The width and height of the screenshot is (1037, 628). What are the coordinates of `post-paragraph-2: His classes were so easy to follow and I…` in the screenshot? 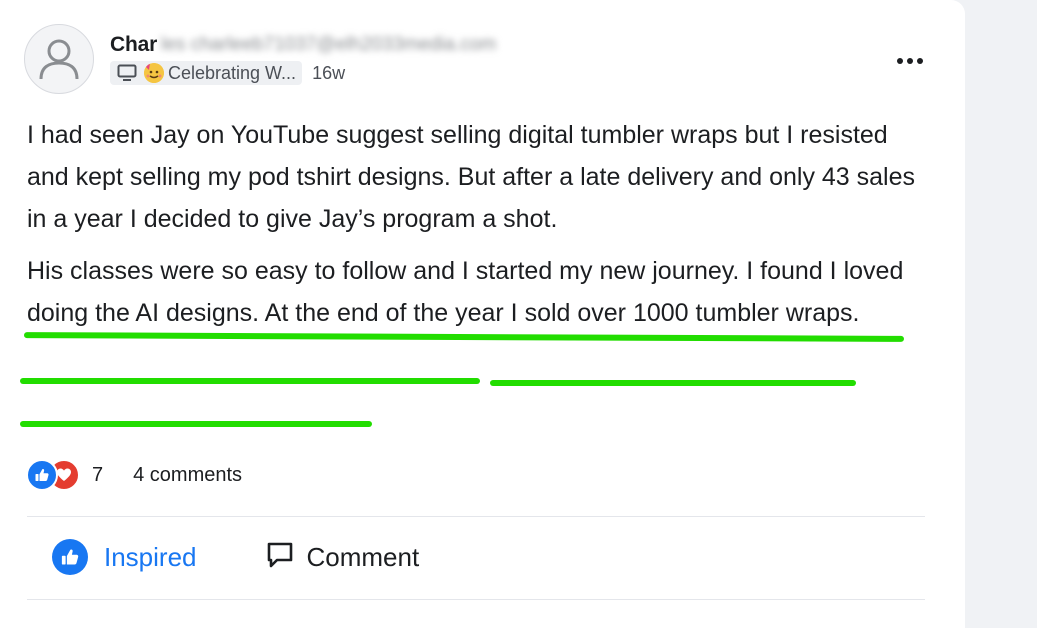 It's located at (465, 292).